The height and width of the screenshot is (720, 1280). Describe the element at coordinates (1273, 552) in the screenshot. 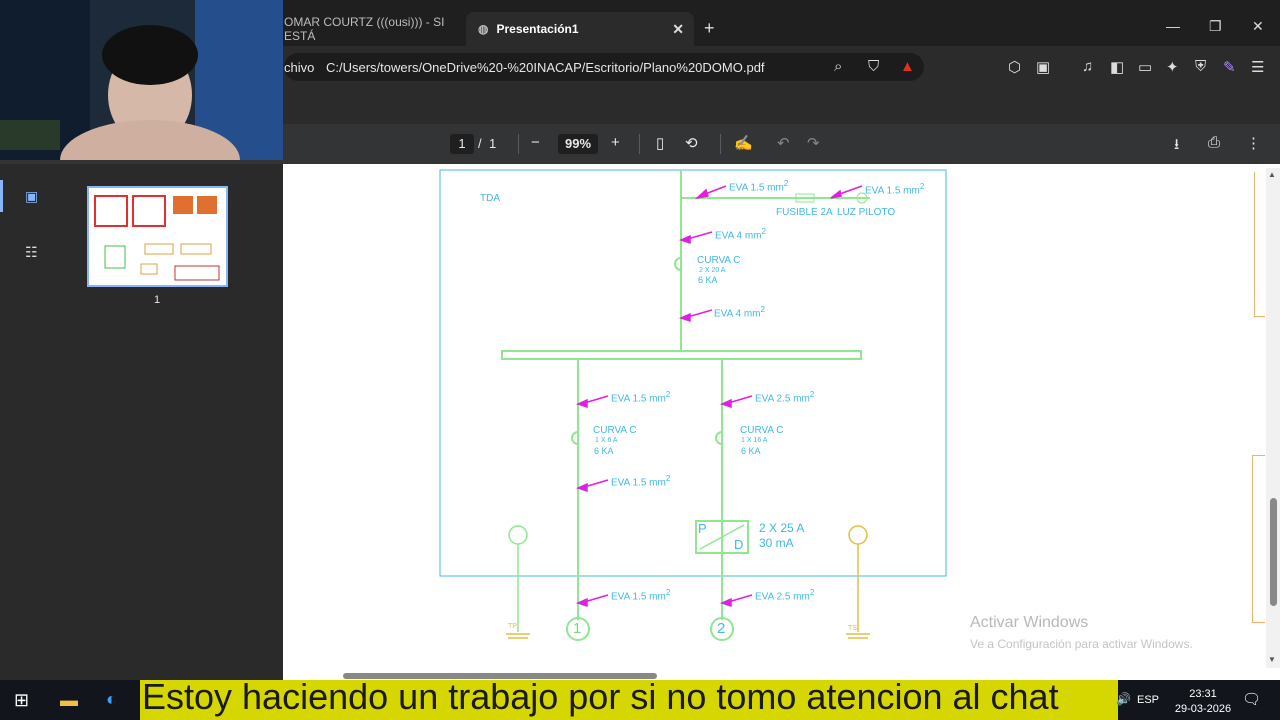

I see `vertical-scroll-thumb` at that location.